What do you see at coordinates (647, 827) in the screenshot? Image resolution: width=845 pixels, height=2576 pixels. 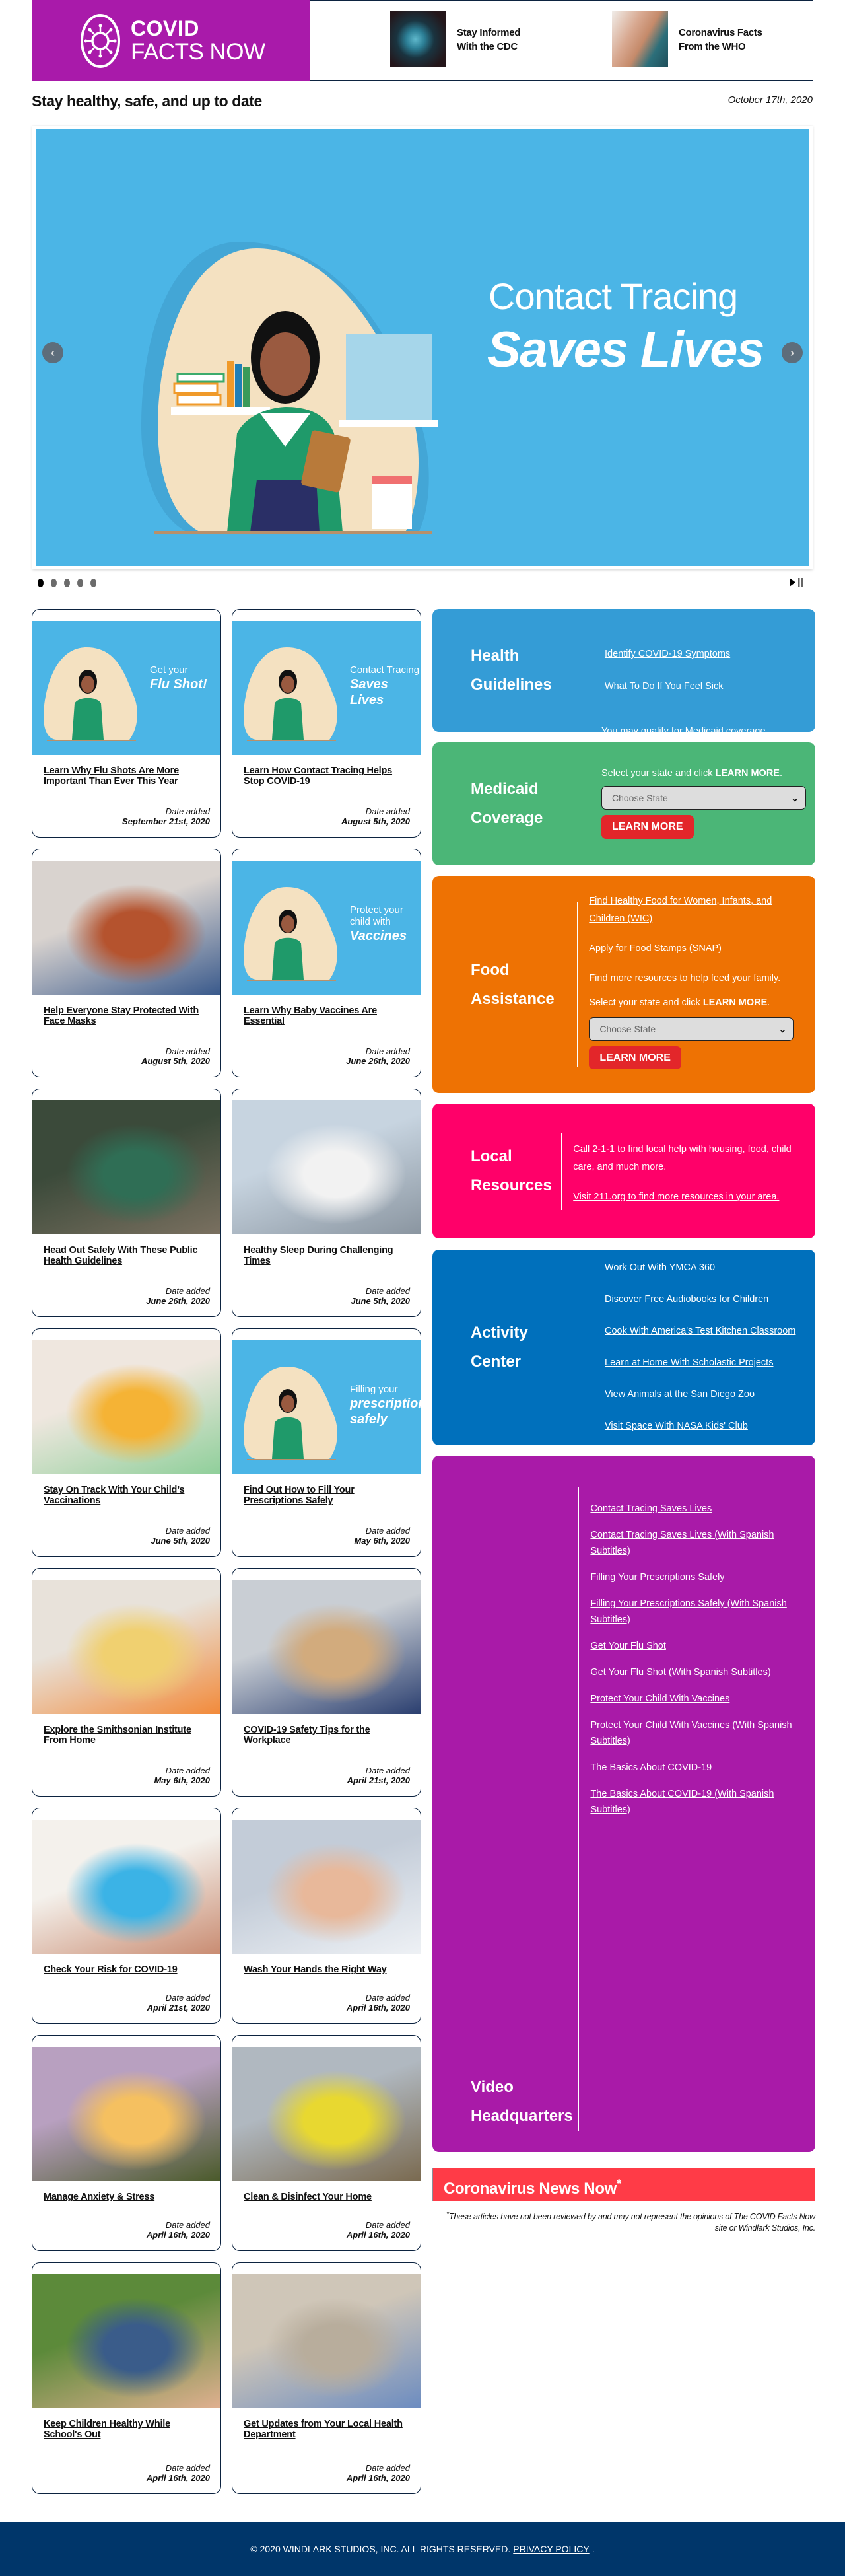 I see `medicaid-learn-more-button: LEARN MORE` at bounding box center [647, 827].